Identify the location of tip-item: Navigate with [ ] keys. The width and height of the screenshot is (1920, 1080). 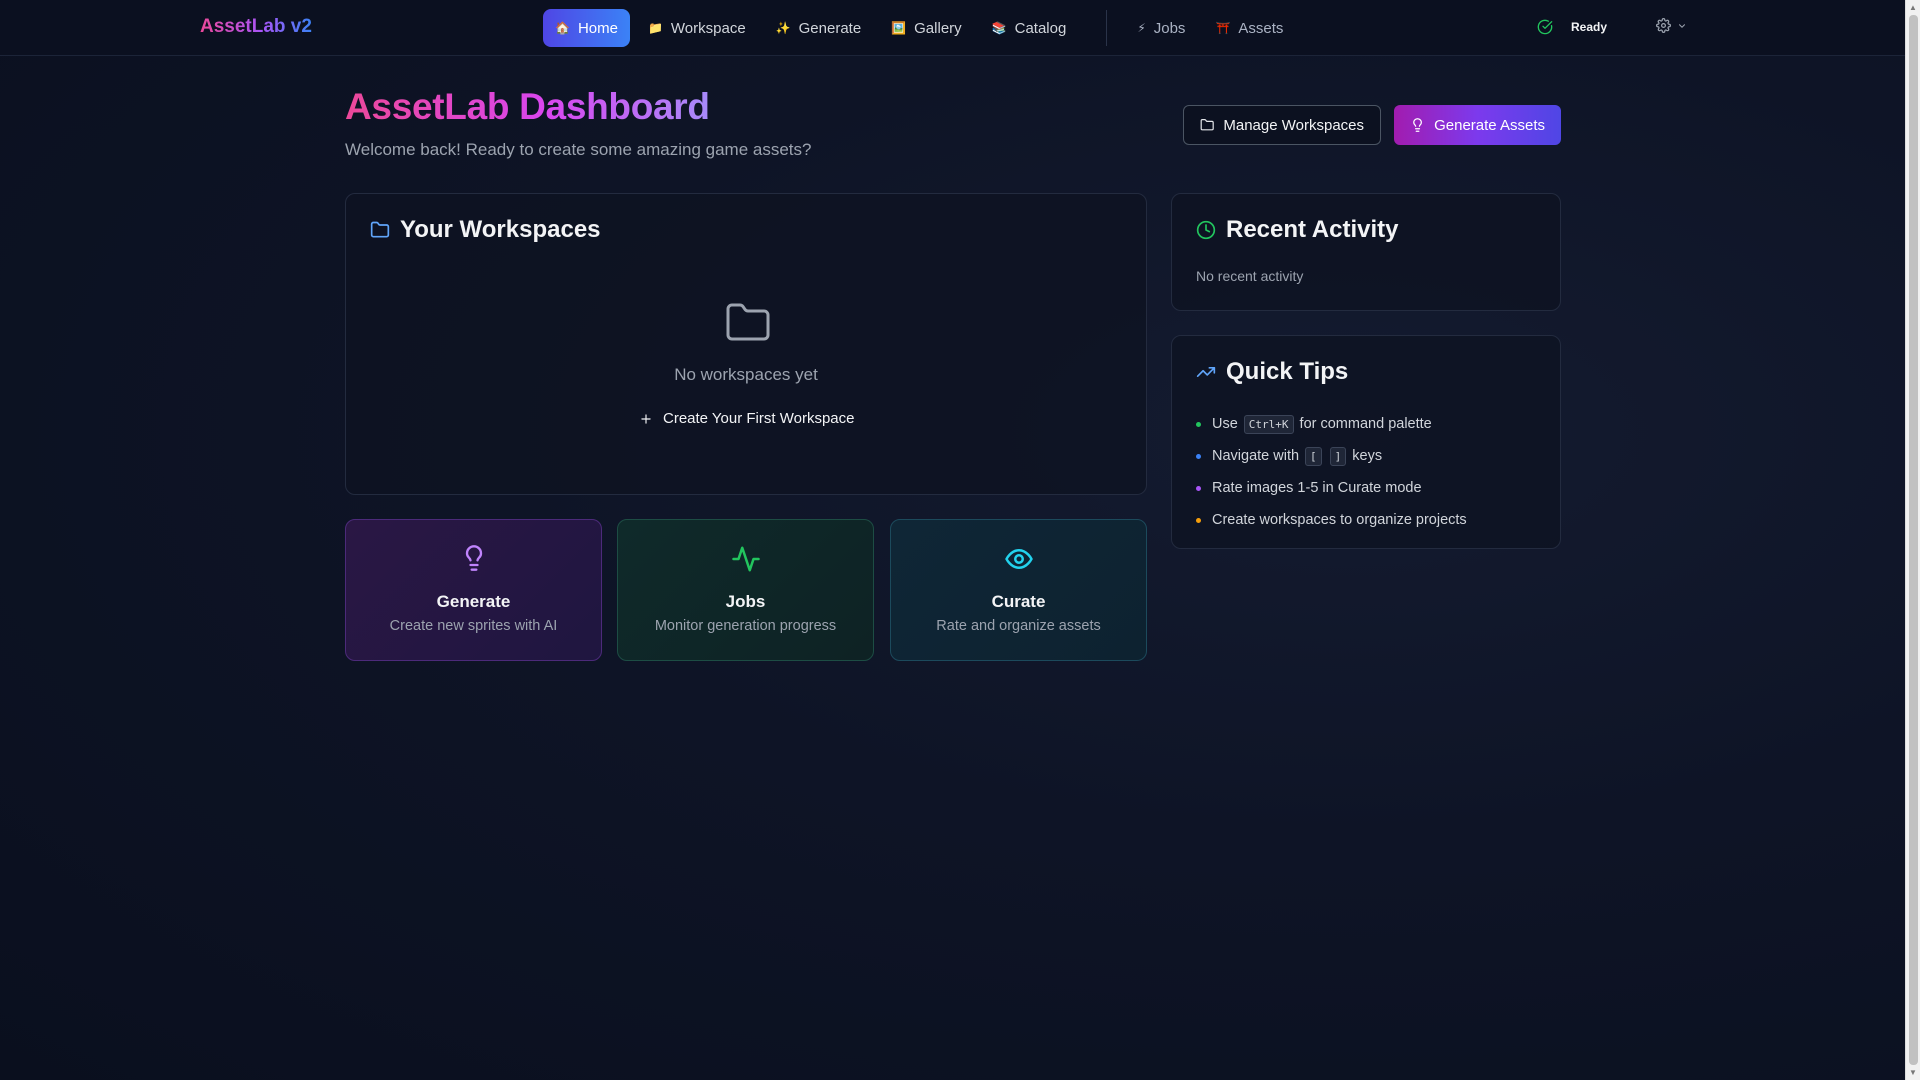
(1331, 456).